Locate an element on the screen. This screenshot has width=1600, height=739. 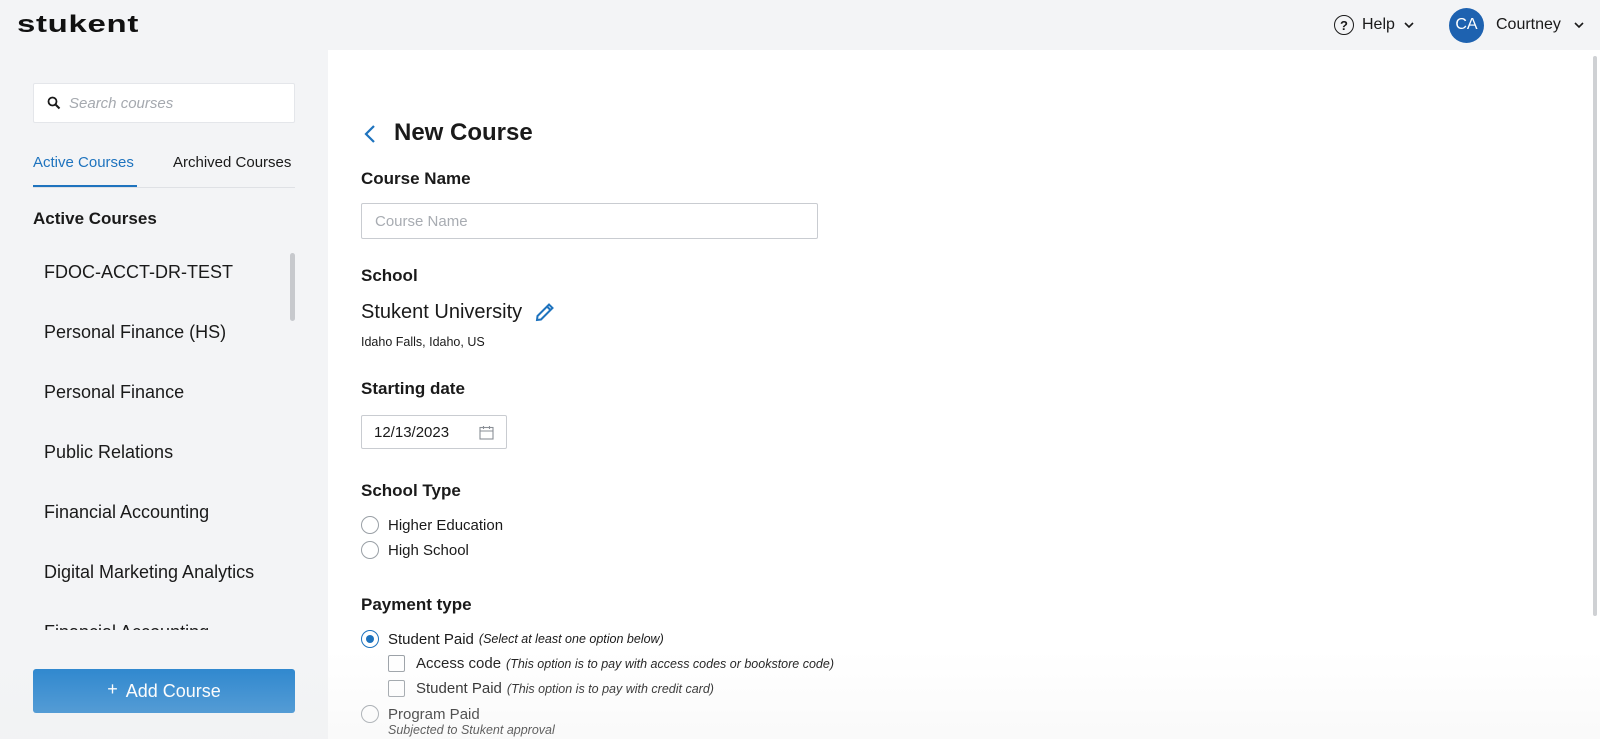
radio-button-selected is located at coordinates (370, 639).